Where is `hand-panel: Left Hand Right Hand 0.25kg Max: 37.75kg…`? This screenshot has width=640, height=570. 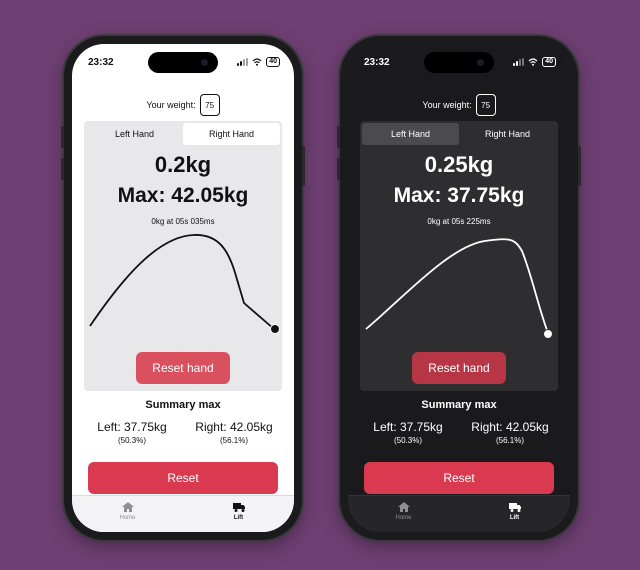 hand-panel: Left Hand Right Hand 0.25kg Max: 37.75kg… is located at coordinates (459, 256).